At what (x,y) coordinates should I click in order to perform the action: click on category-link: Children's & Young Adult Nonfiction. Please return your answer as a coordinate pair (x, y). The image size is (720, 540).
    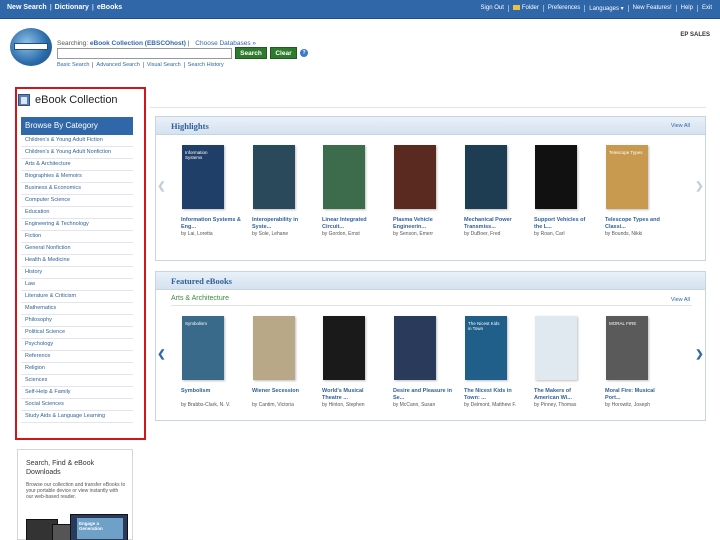
    Looking at the image, I should click on (77, 153).